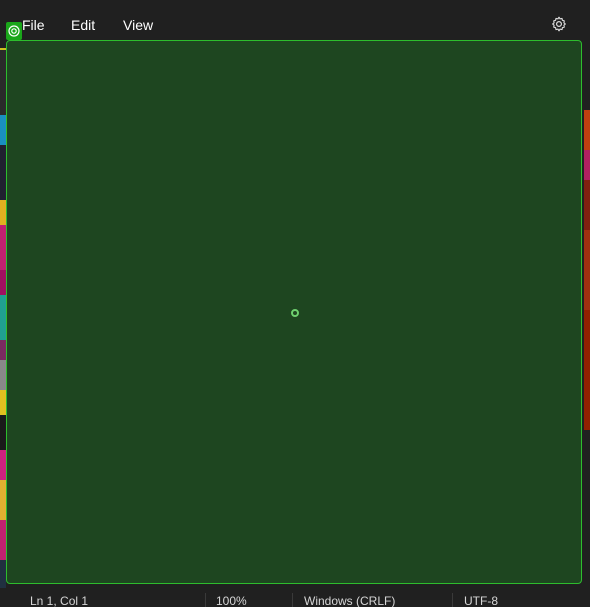  What do you see at coordinates (349, 600) in the screenshot?
I see `status-line-ending: Windows (CRLF)` at bounding box center [349, 600].